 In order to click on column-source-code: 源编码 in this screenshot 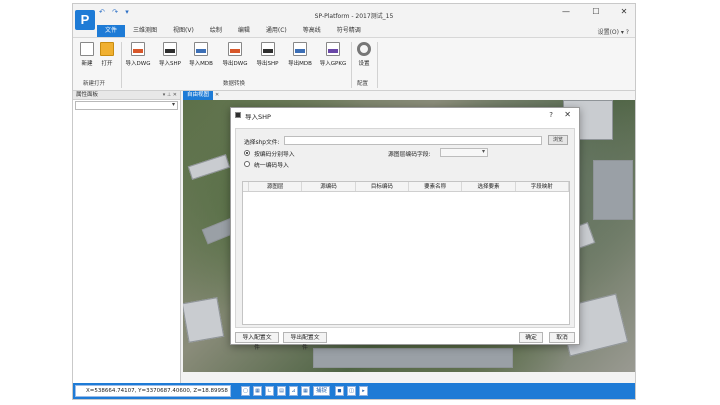, I will do `click(329, 186)`.